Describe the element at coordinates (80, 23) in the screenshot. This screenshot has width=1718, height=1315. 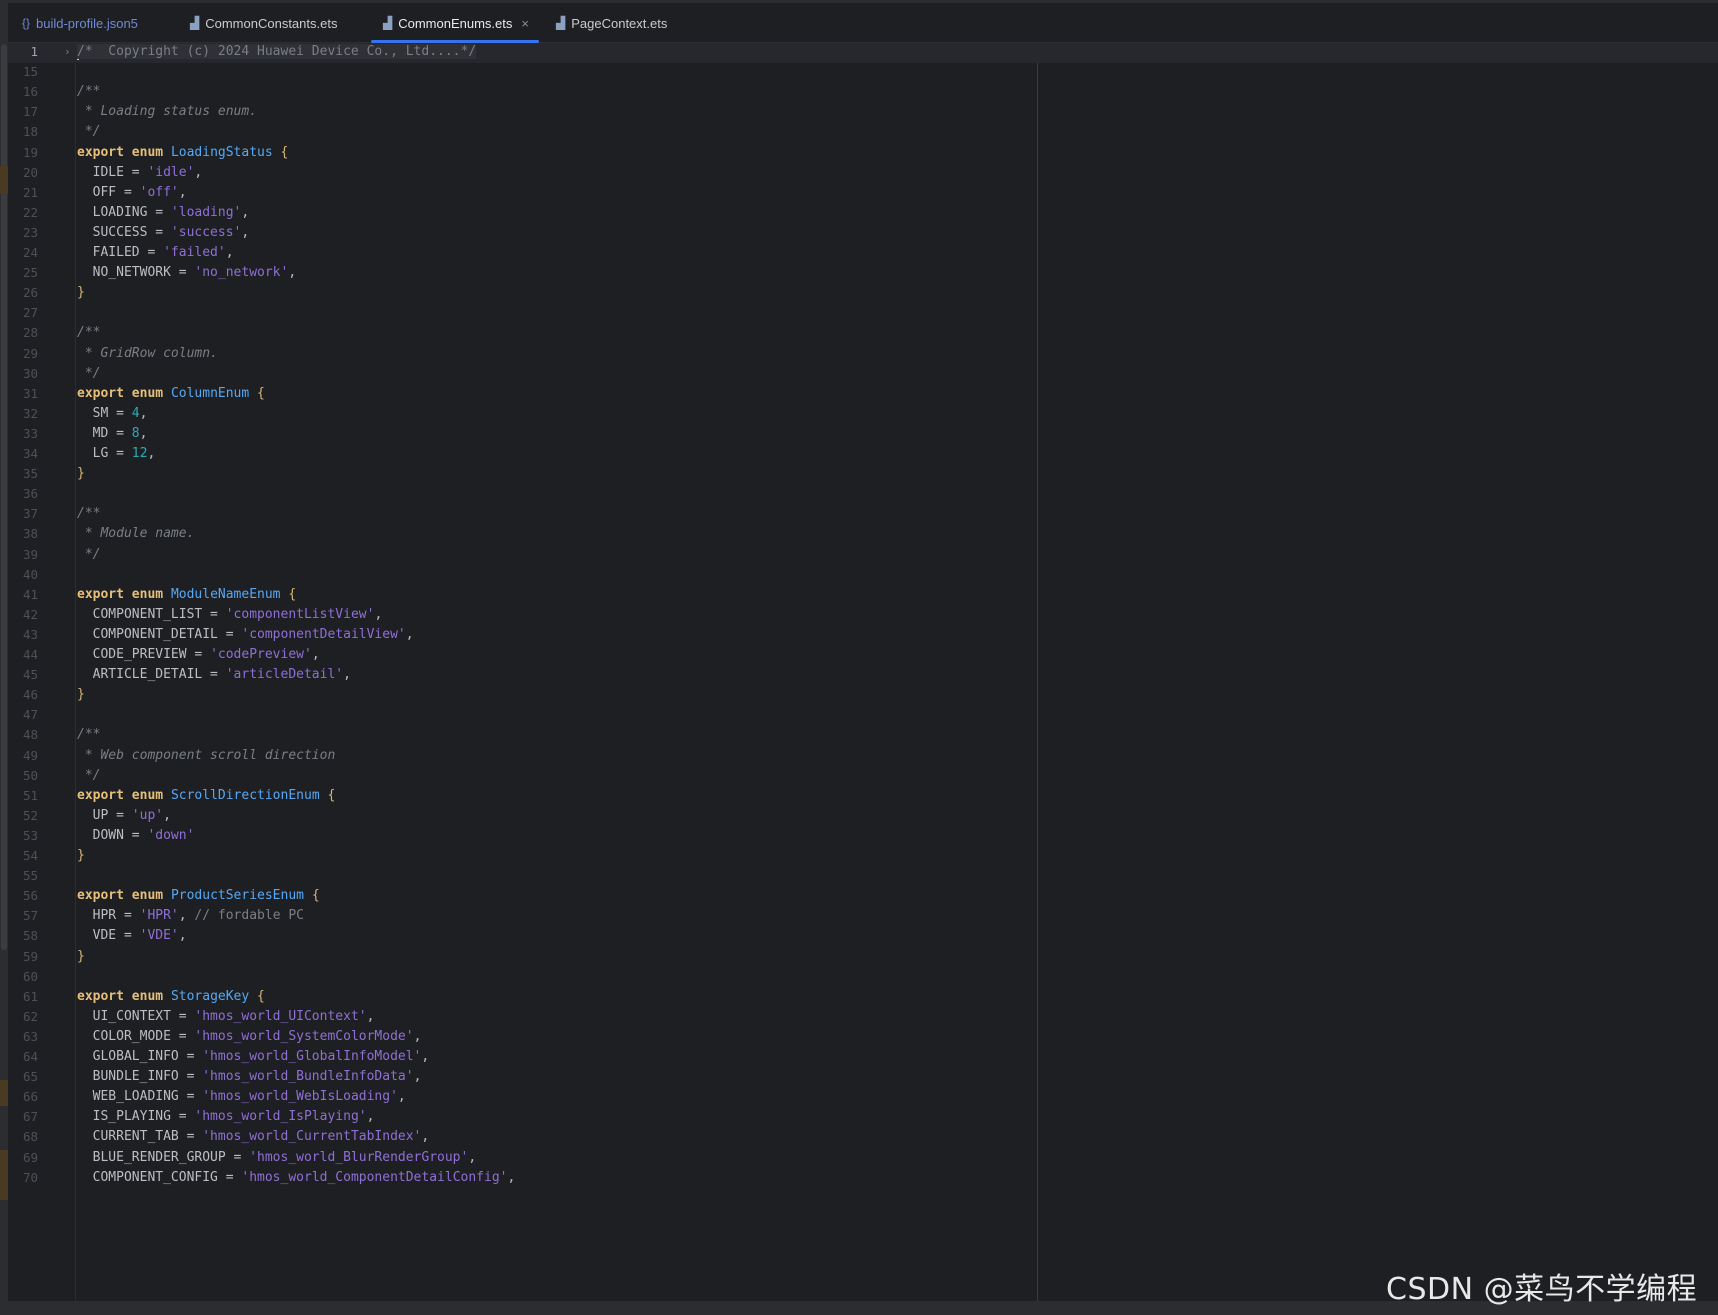
I see `tab-build-profile: {} build-profile.json5` at that location.